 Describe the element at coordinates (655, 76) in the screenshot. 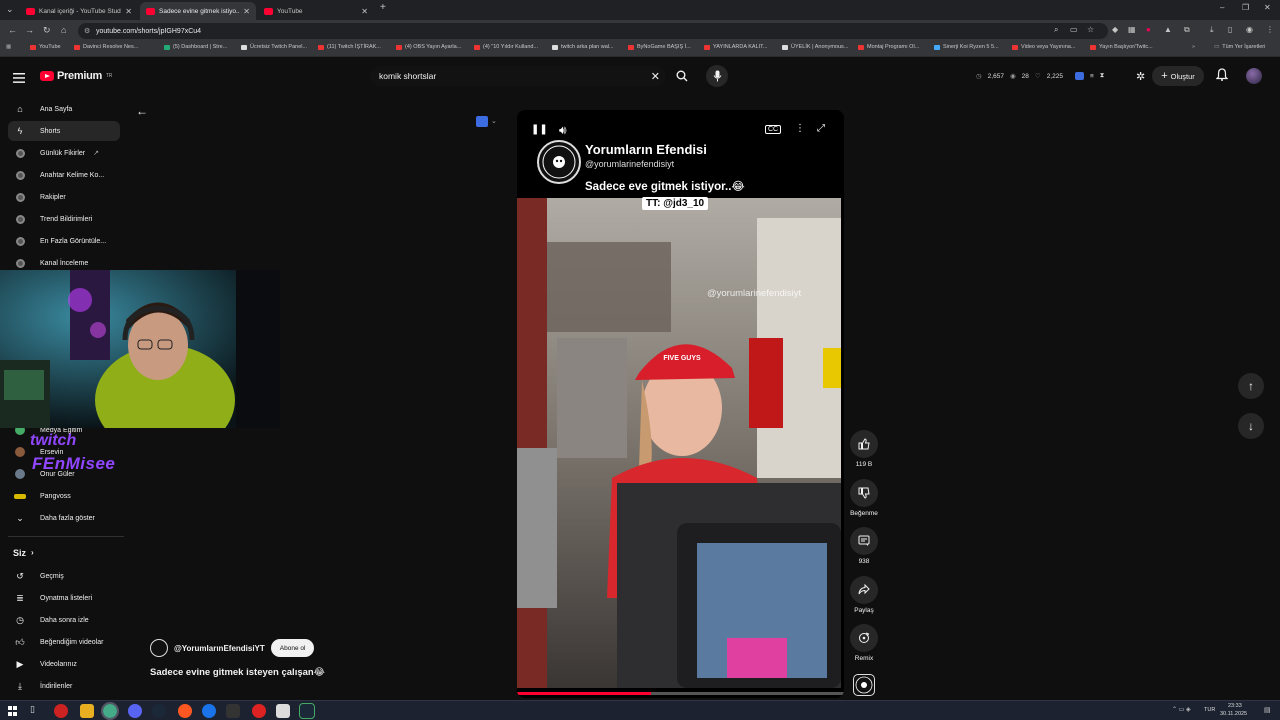

I see `clear-search-icon: ✕` at that location.